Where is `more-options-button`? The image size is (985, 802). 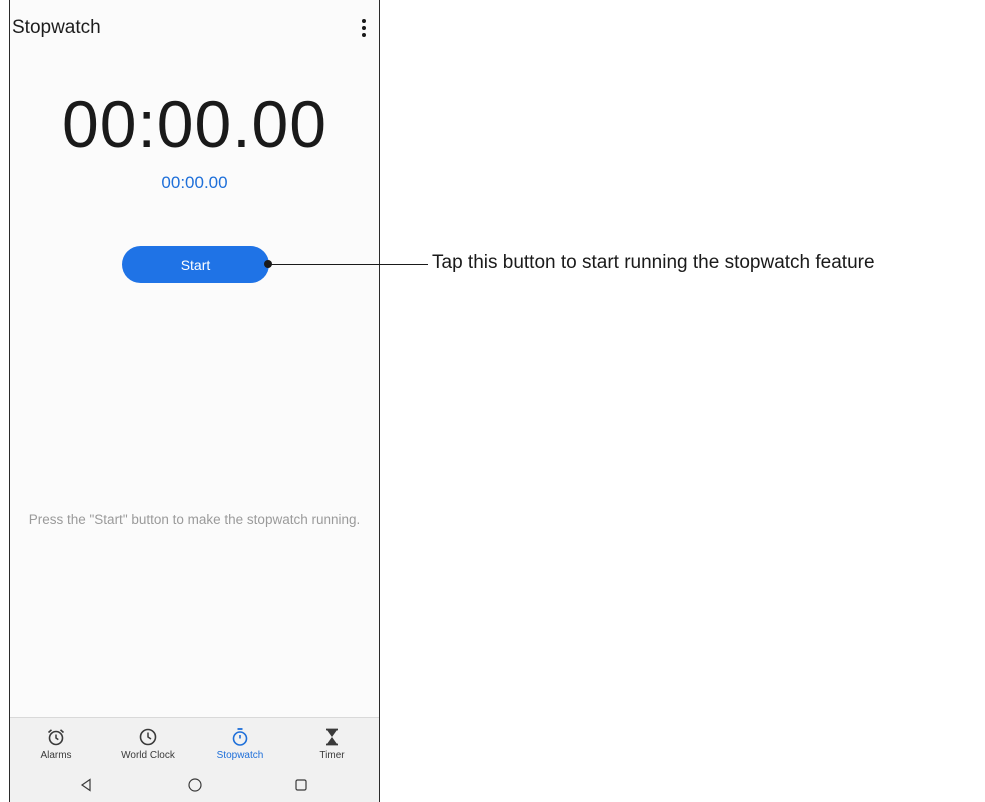 more-options-button is located at coordinates (364, 28).